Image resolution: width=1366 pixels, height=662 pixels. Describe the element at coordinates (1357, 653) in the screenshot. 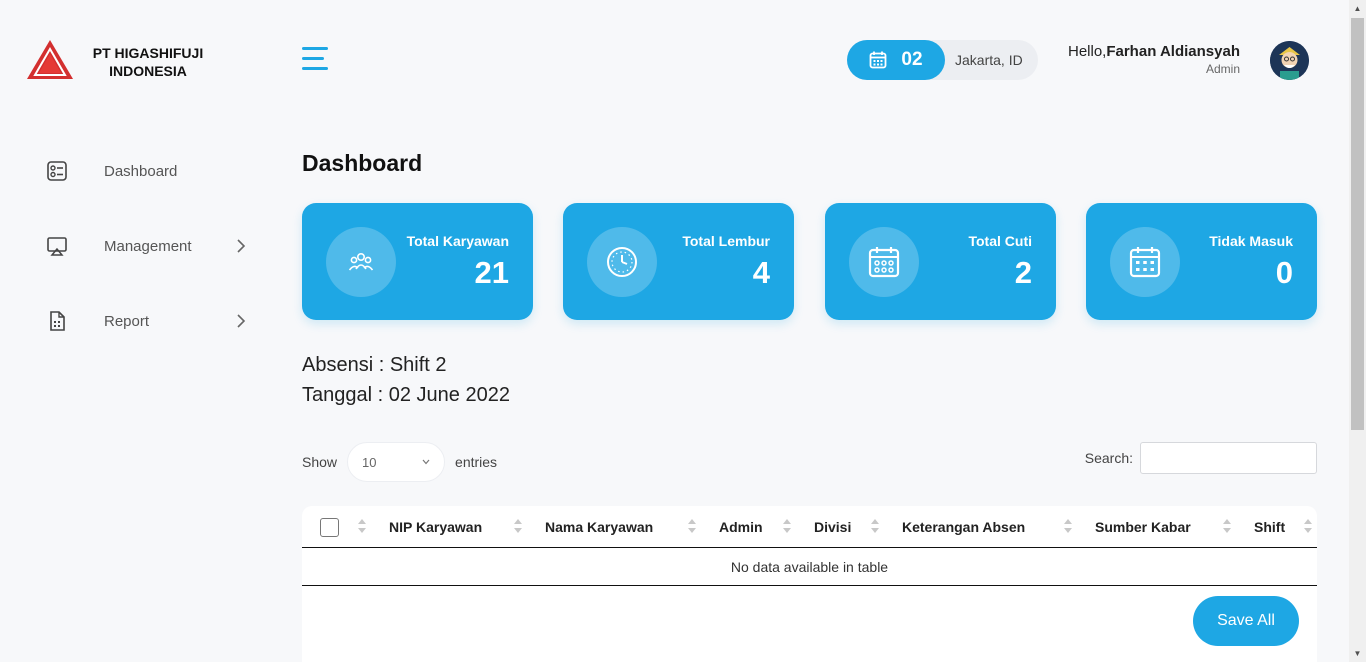

I see `scroll-down-arrow-icon: ▼` at that location.